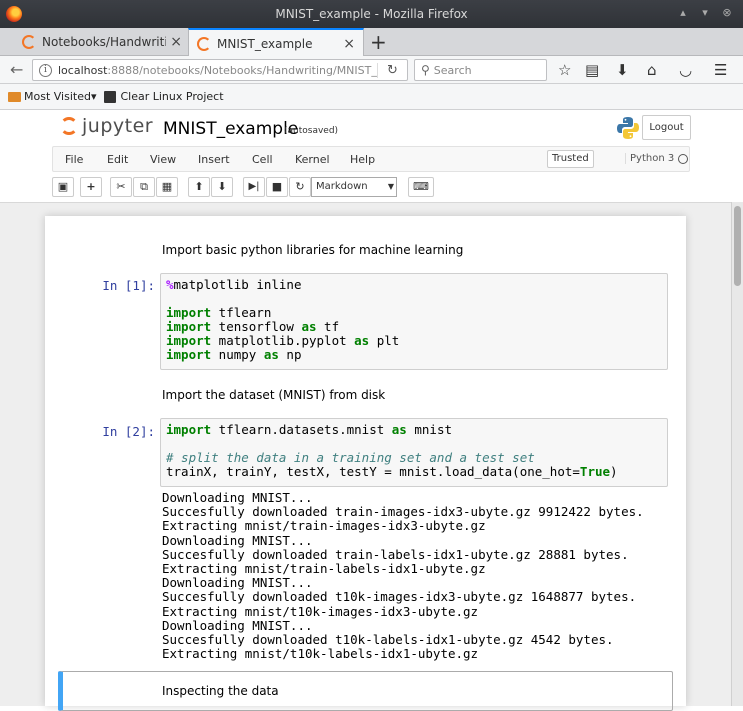 The image size is (743, 711). I want to click on reload-icon: ↻, so click(392, 70).